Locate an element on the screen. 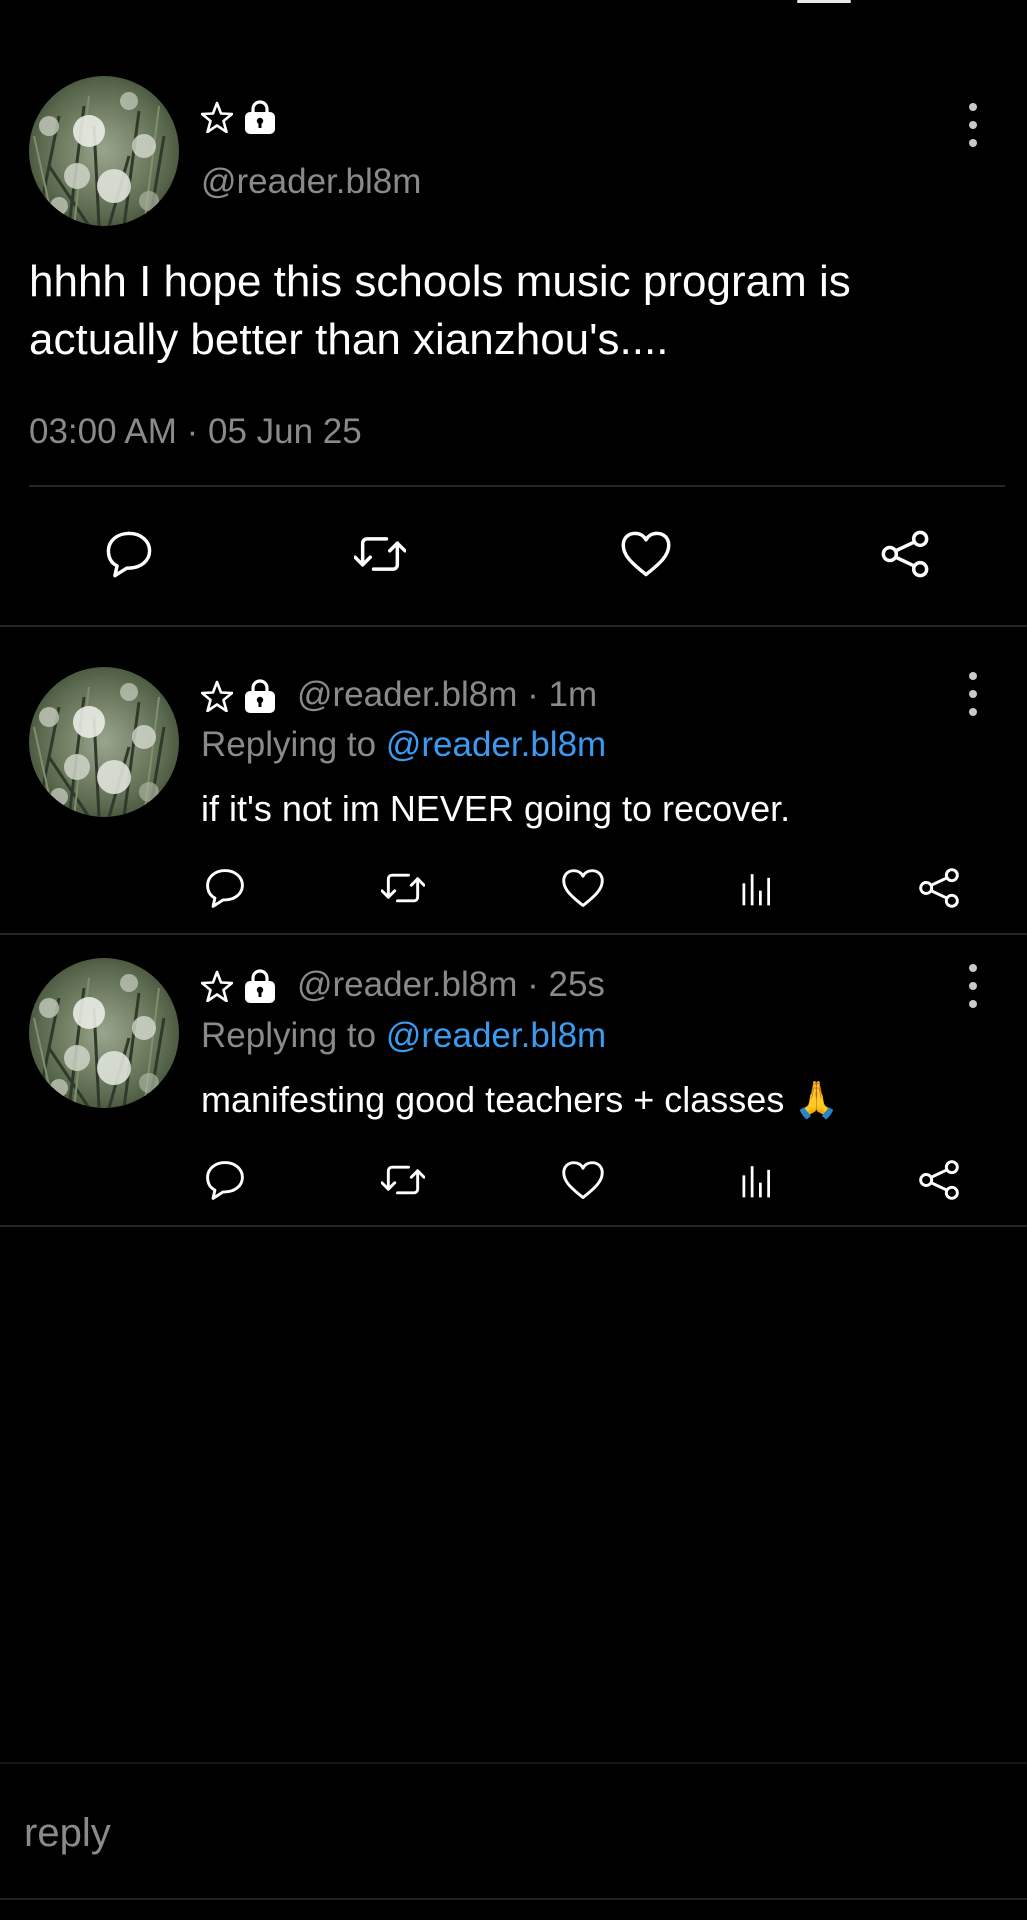  reply-composer: reply is located at coordinates (67, 1833).